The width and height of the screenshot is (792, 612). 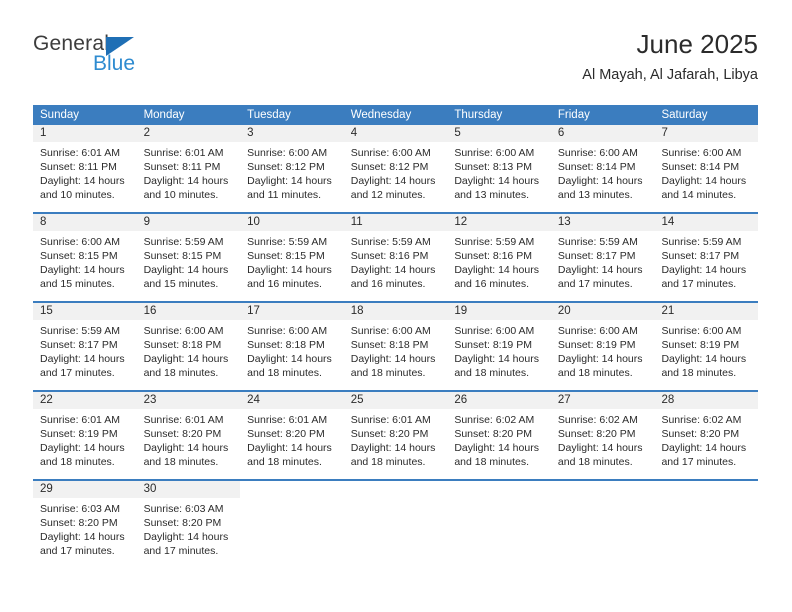 What do you see at coordinates (496, 188) in the screenshot?
I see `daylight-text: Daylight: 14 hours and 13 minutes.` at bounding box center [496, 188].